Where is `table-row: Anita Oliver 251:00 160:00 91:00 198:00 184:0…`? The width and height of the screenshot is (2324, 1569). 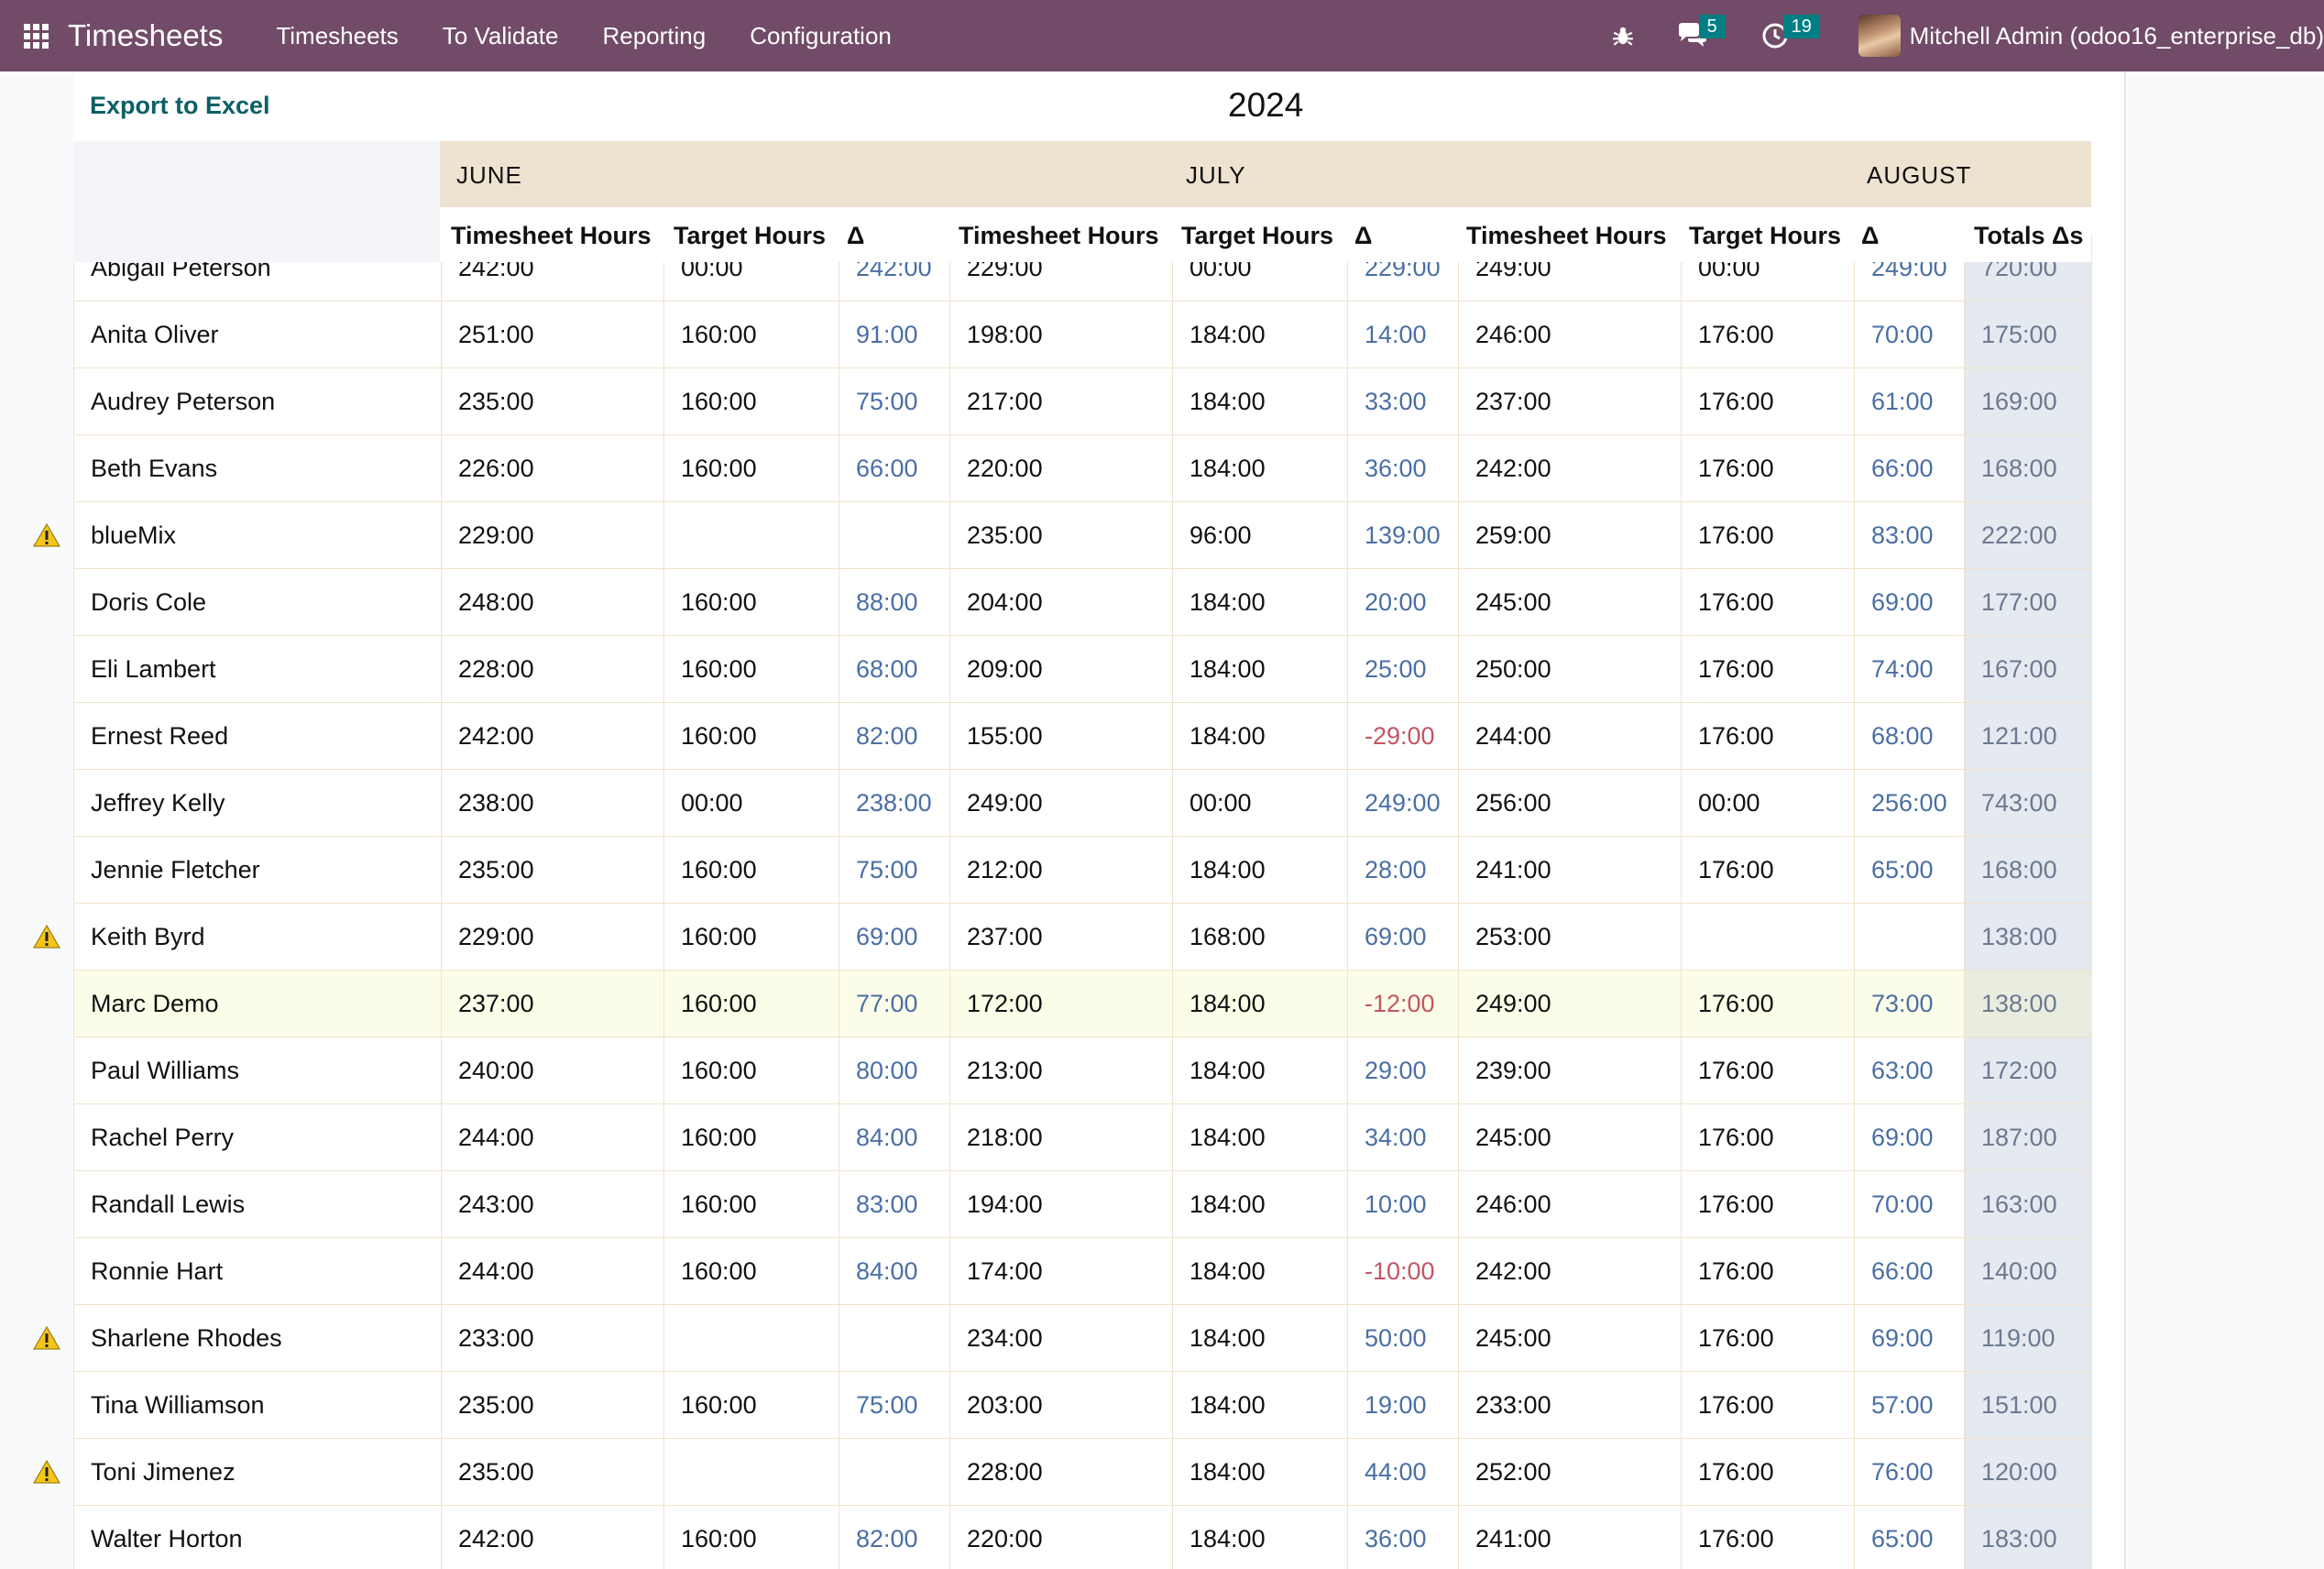 table-row: Anita Oliver 251:00 160:00 91:00 198:00 184:0… is located at coordinates (1082, 334).